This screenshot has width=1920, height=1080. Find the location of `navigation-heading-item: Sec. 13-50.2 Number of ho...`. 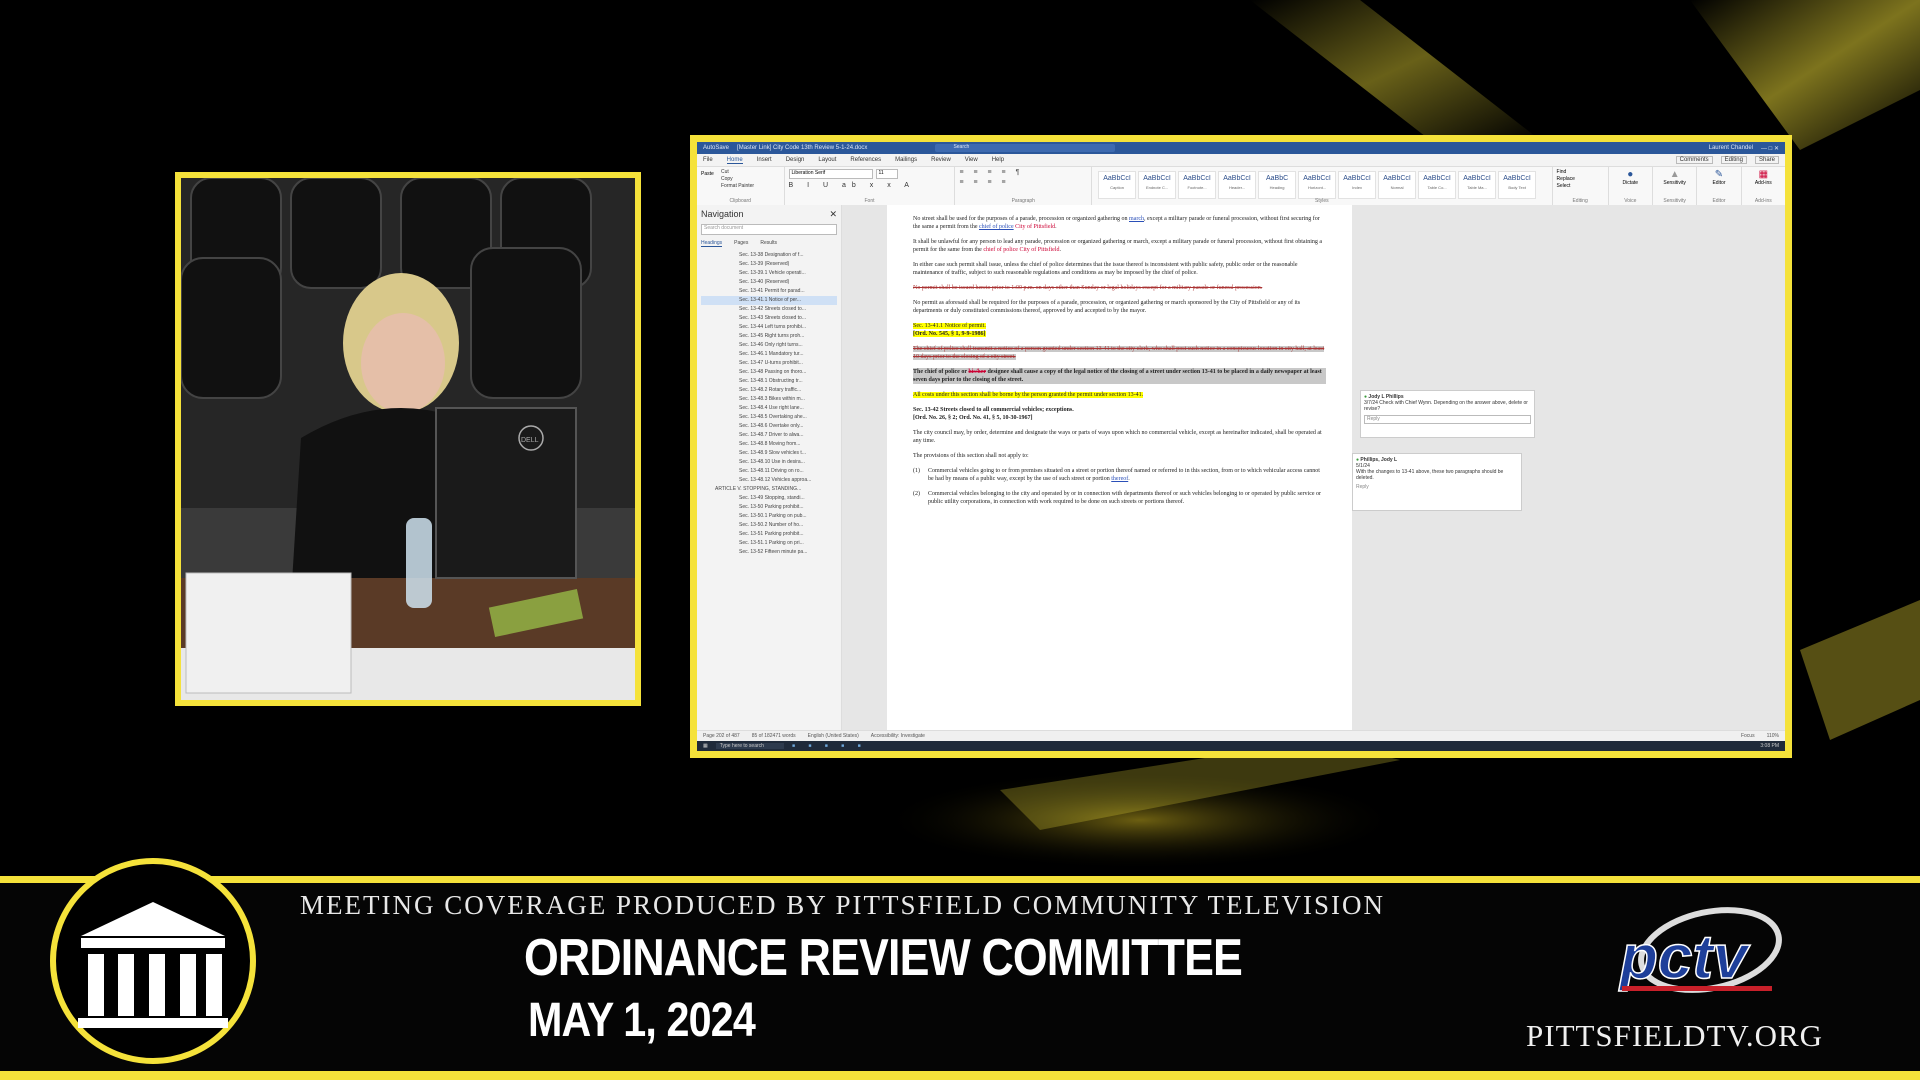

navigation-heading-item: Sec. 13-50.2 Number of ho... is located at coordinates (769, 525).